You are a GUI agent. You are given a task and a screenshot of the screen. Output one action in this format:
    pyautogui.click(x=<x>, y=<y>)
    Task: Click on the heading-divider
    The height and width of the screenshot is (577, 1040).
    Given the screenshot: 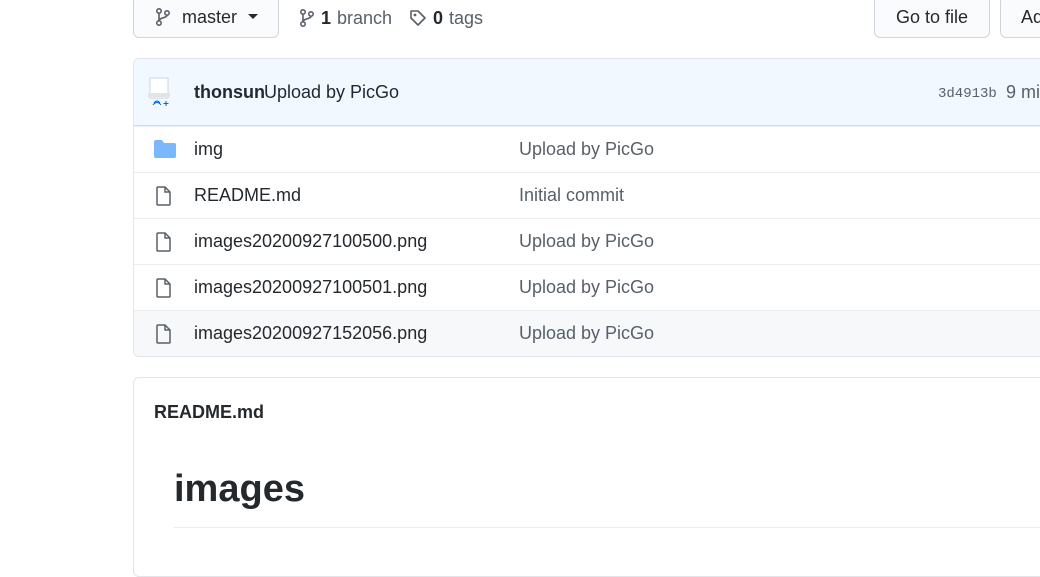 What is the action you would take?
    pyautogui.click(x=607, y=527)
    